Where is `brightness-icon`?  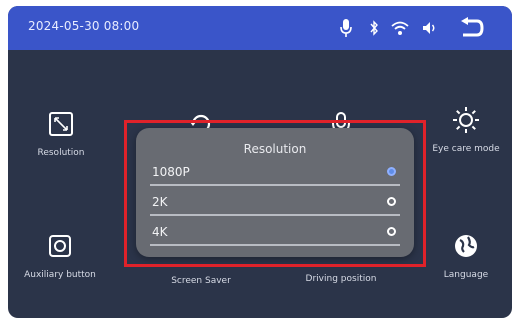 brightness-icon is located at coordinates (466, 120).